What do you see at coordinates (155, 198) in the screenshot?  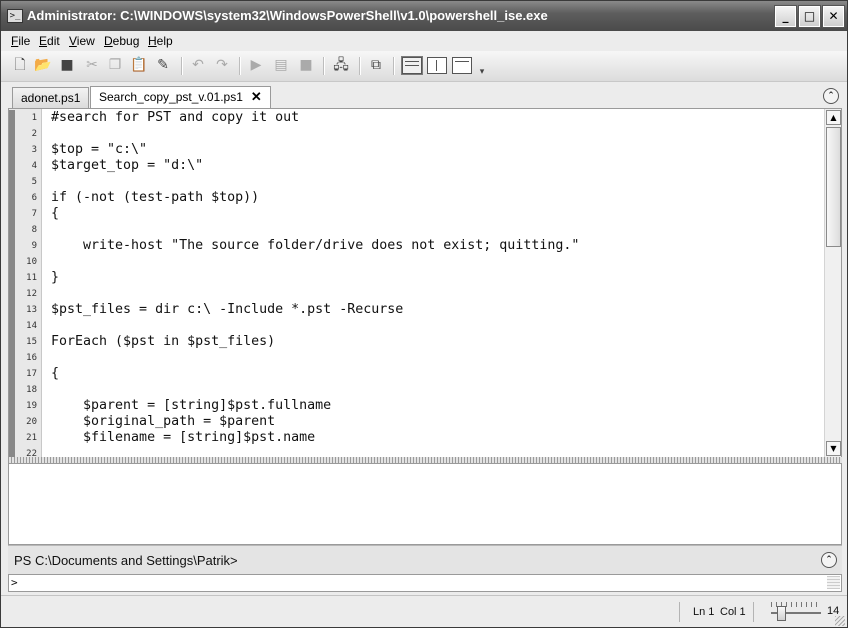 I see `code-line: if (-not (test-path $top))` at bounding box center [155, 198].